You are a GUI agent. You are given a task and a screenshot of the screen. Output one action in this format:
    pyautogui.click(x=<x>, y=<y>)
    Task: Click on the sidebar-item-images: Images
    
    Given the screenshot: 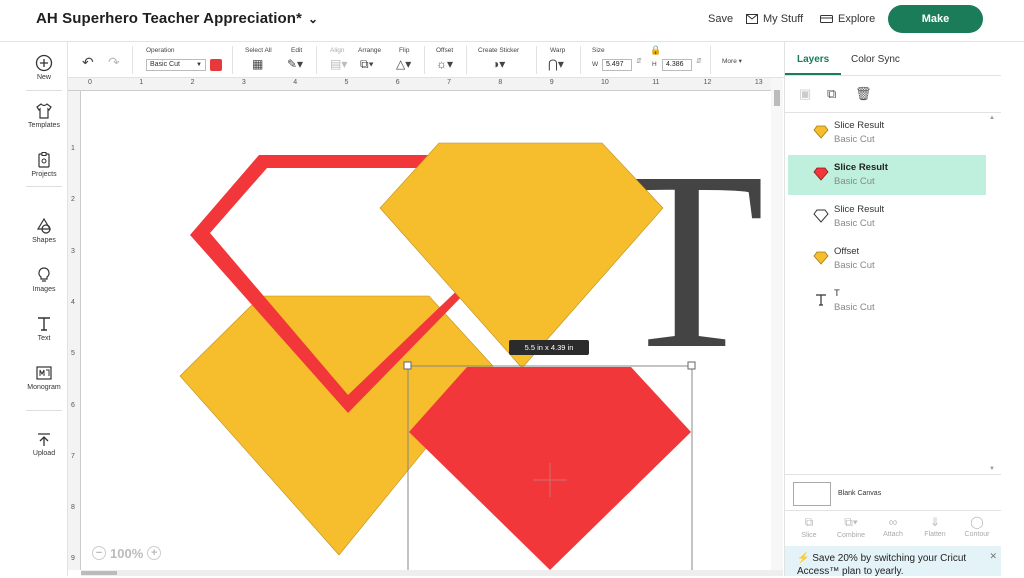 What is the action you would take?
    pyautogui.click(x=44, y=279)
    